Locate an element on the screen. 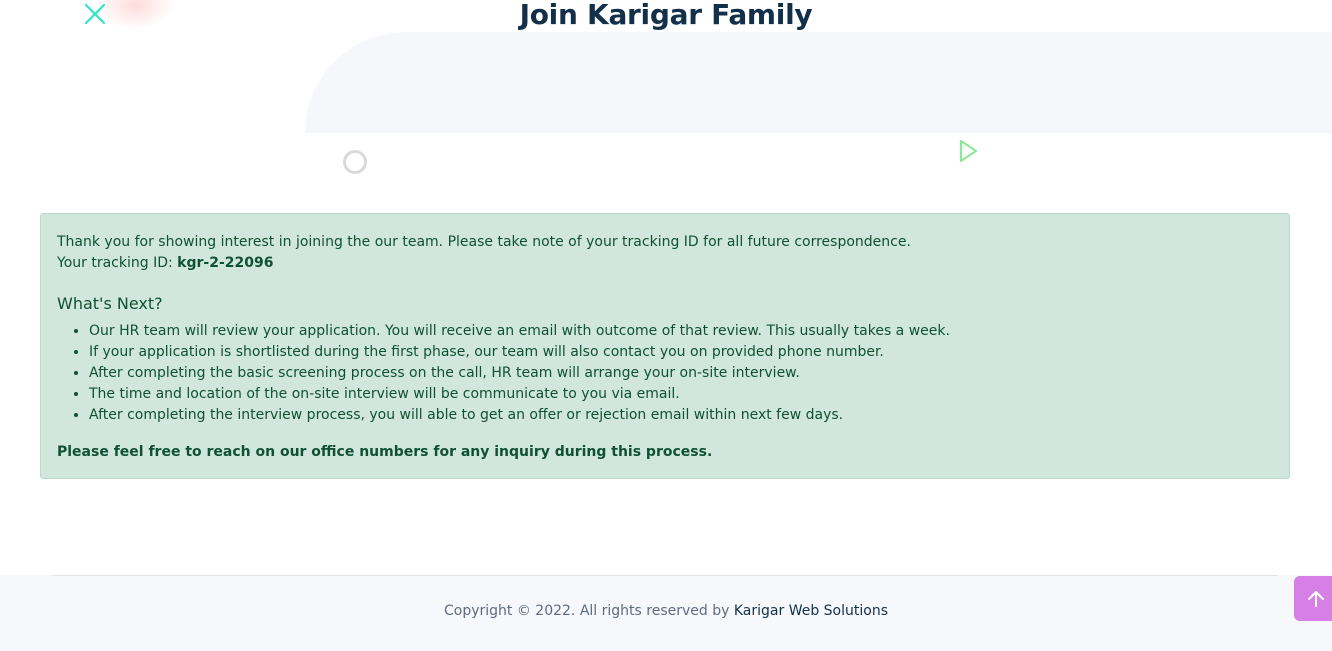  triangle-shape-icon is located at coordinates (968, 151).